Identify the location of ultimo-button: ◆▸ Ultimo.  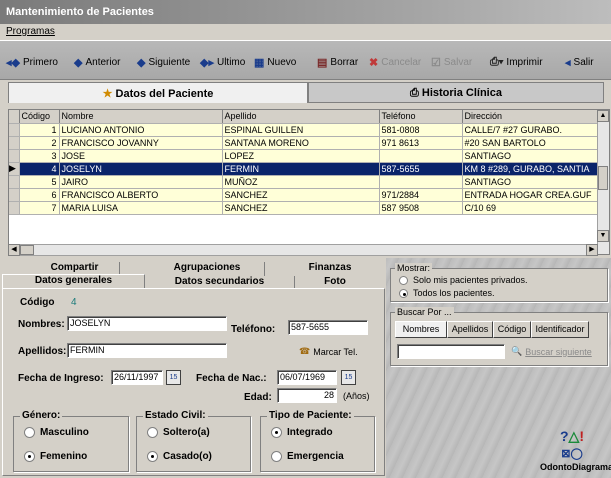
(222, 62).